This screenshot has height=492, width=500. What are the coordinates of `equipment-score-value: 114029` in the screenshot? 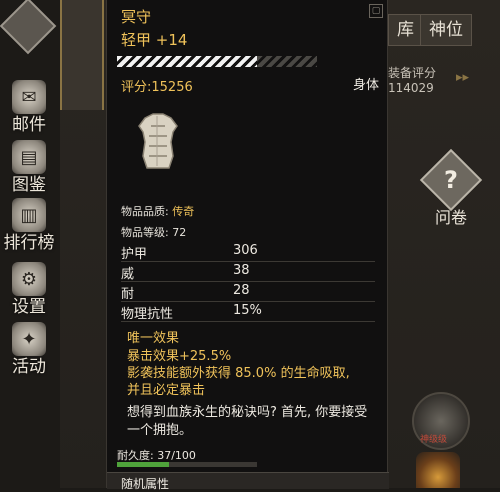 It's located at (411, 88).